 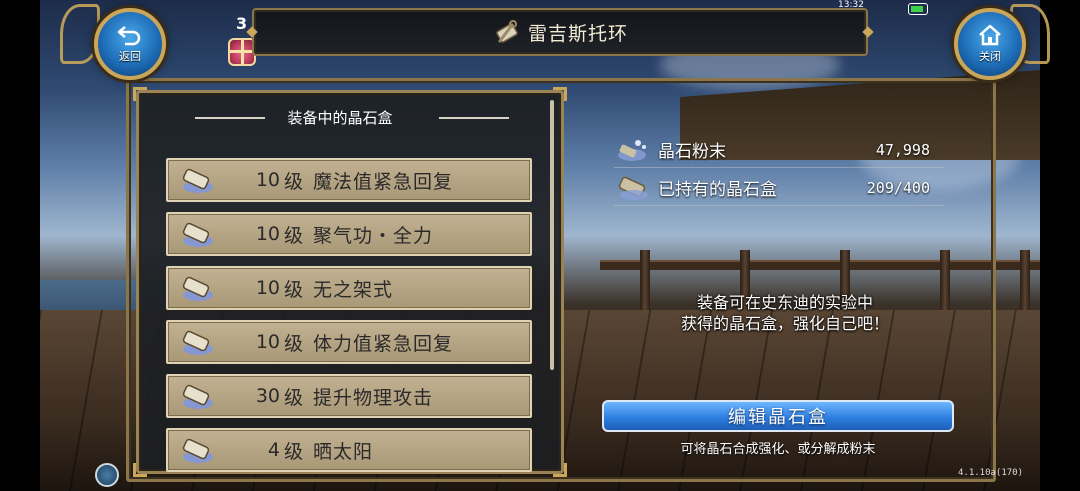 What do you see at coordinates (474, 118) in the screenshot?
I see `title-divider` at bounding box center [474, 118].